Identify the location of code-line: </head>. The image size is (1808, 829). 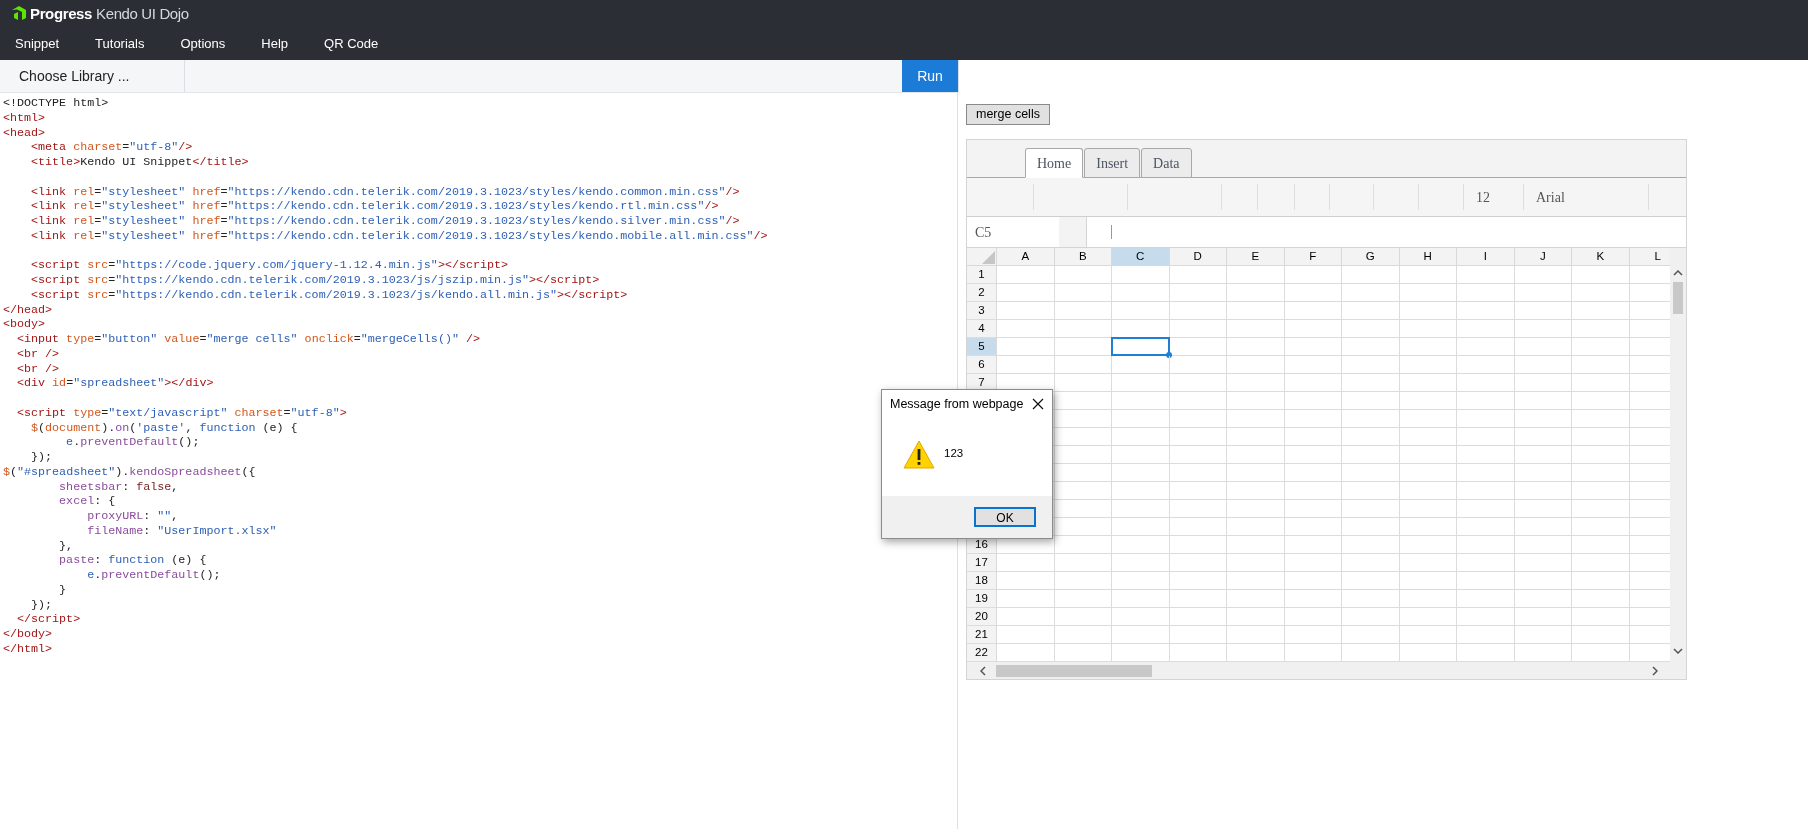
(28, 310).